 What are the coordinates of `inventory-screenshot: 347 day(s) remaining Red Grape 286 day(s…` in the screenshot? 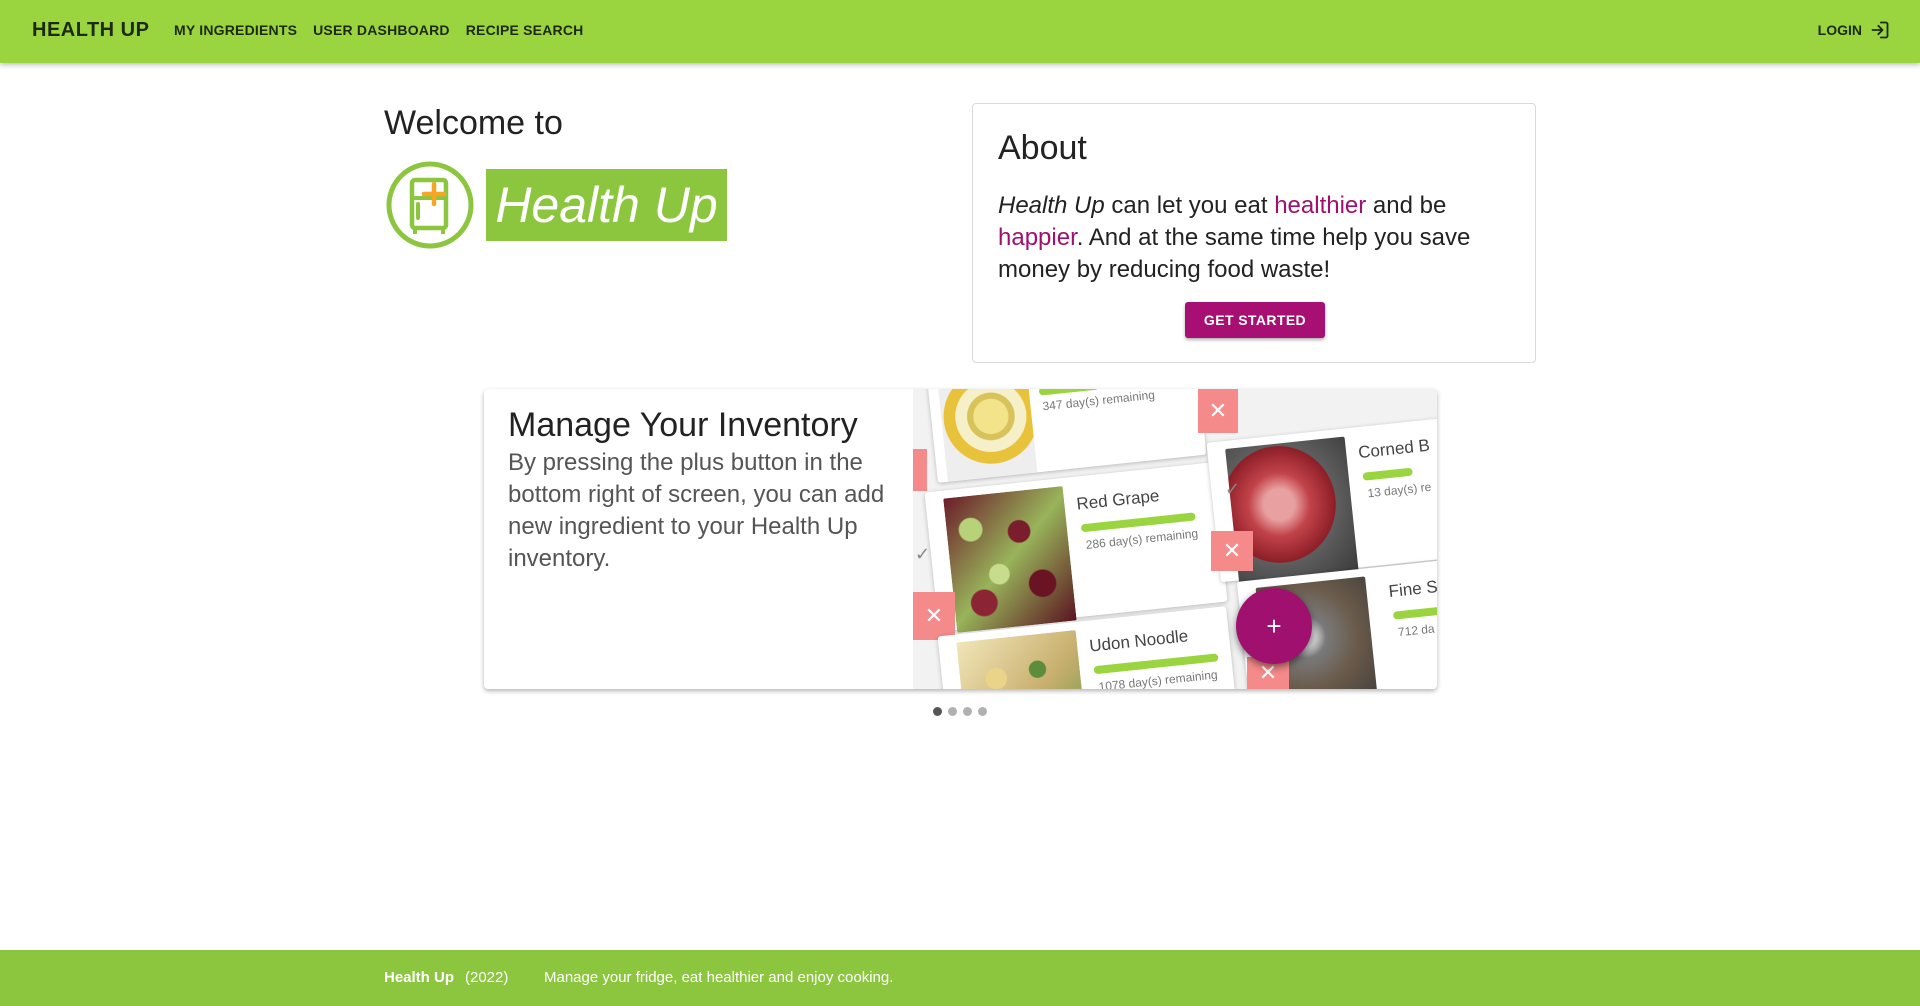 It's located at (1175, 539).